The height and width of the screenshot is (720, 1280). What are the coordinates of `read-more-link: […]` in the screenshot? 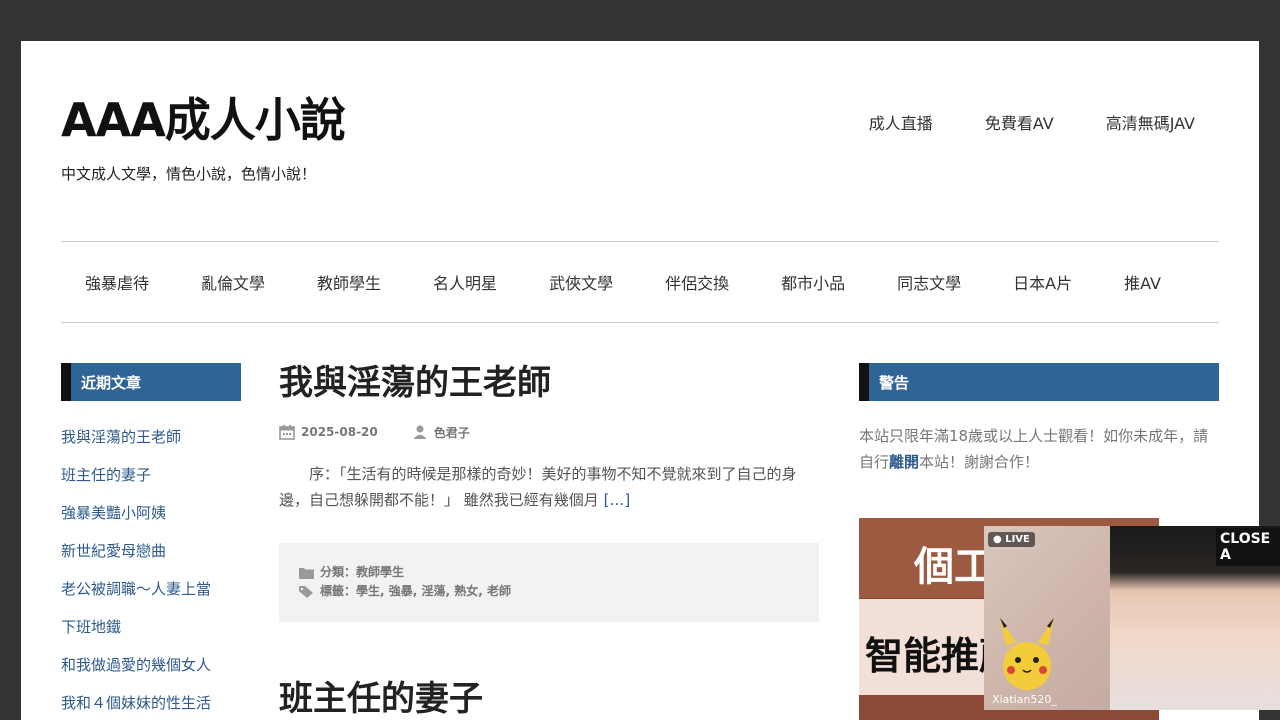 It's located at (617, 500).